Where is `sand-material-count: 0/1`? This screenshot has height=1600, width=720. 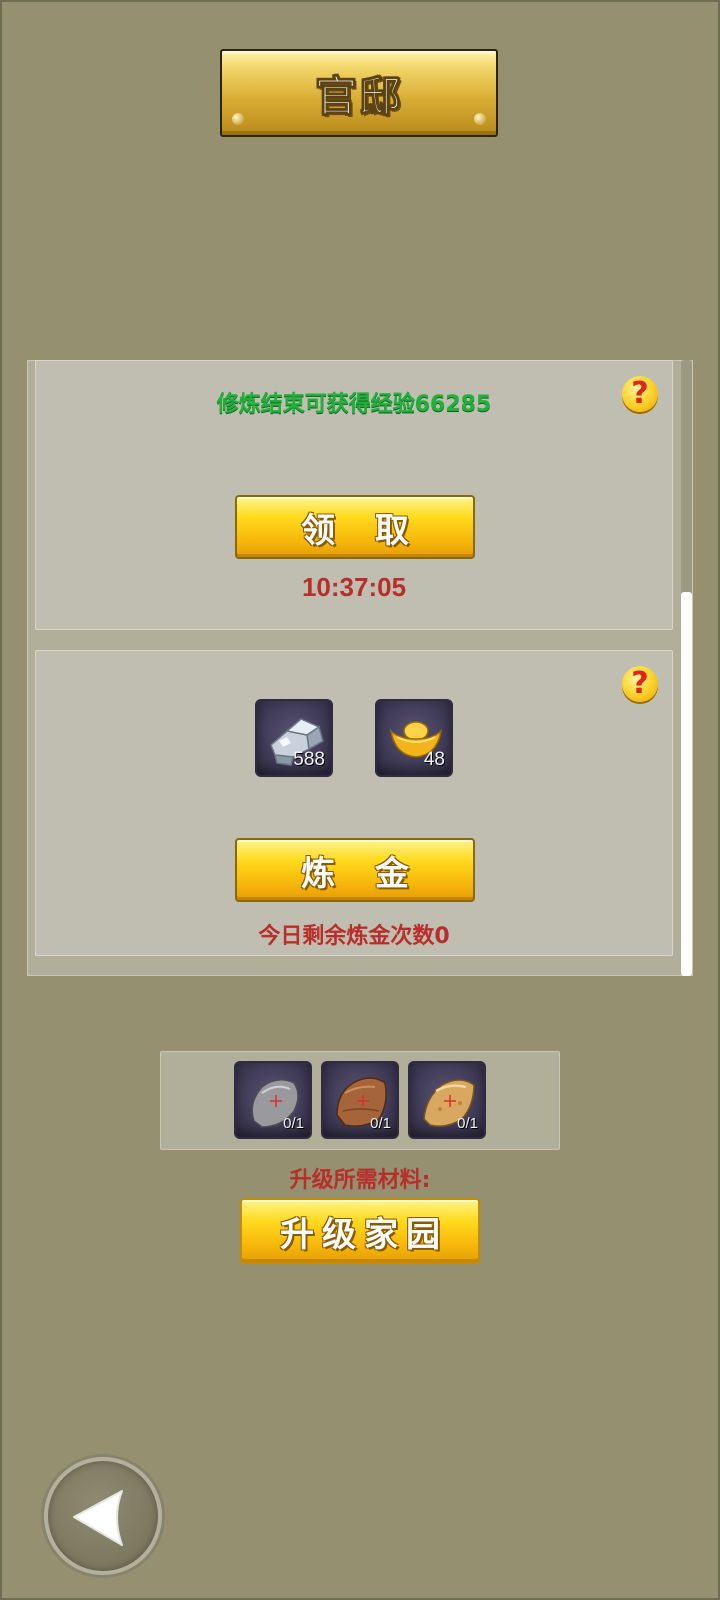 sand-material-count: 0/1 is located at coordinates (467, 1123).